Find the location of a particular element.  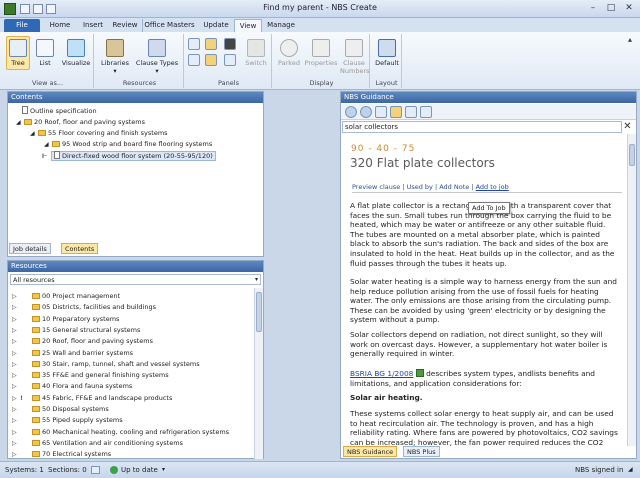

resource-item: ▷! 45 Fabric, FF&E and landscape products is located at coordinates (92, 398).